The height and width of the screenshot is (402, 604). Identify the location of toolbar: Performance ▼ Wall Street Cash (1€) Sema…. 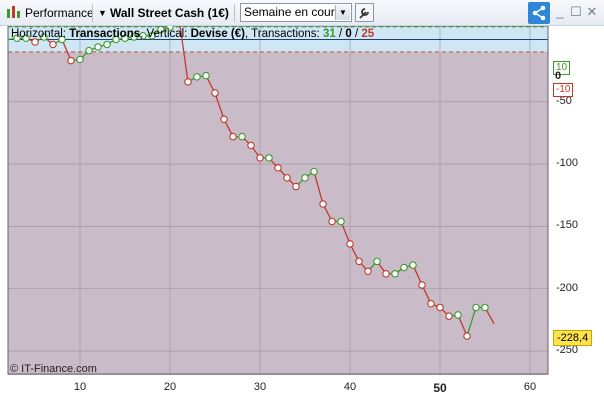
(302, 13).